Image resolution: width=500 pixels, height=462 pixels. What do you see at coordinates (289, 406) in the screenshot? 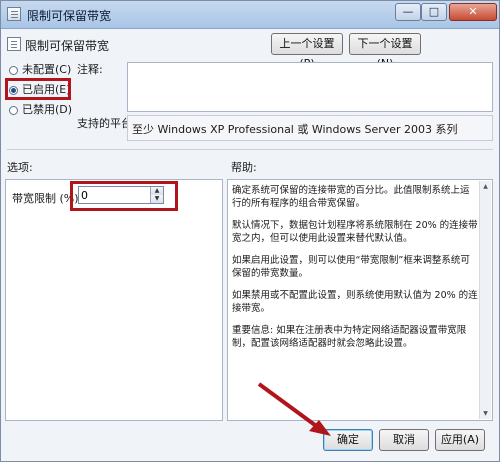
I see `arrow-shaft` at bounding box center [289, 406].